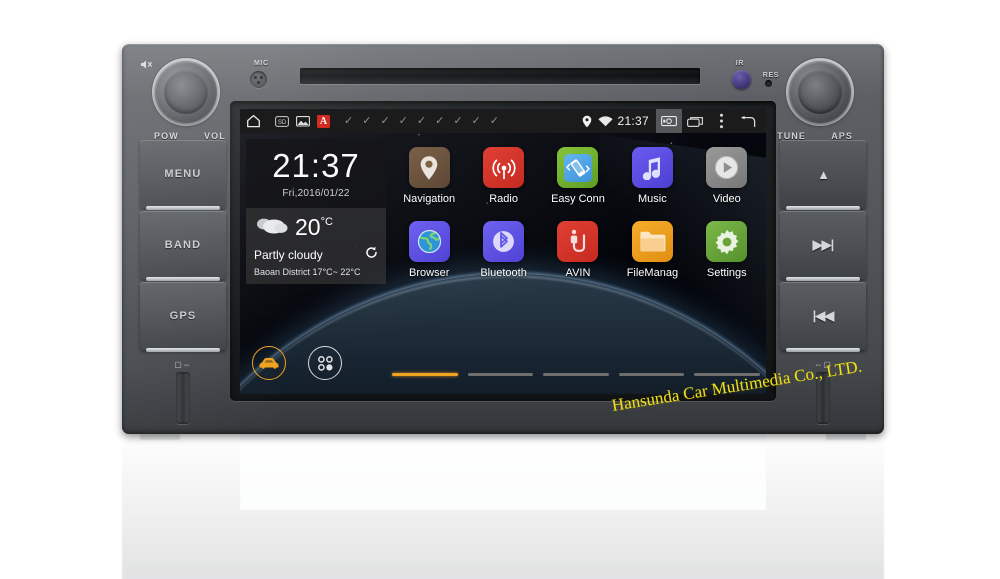 This screenshot has height=579, width=1000. What do you see at coordinates (503, 199) in the screenshot?
I see `app-label: Radio` at bounding box center [503, 199].